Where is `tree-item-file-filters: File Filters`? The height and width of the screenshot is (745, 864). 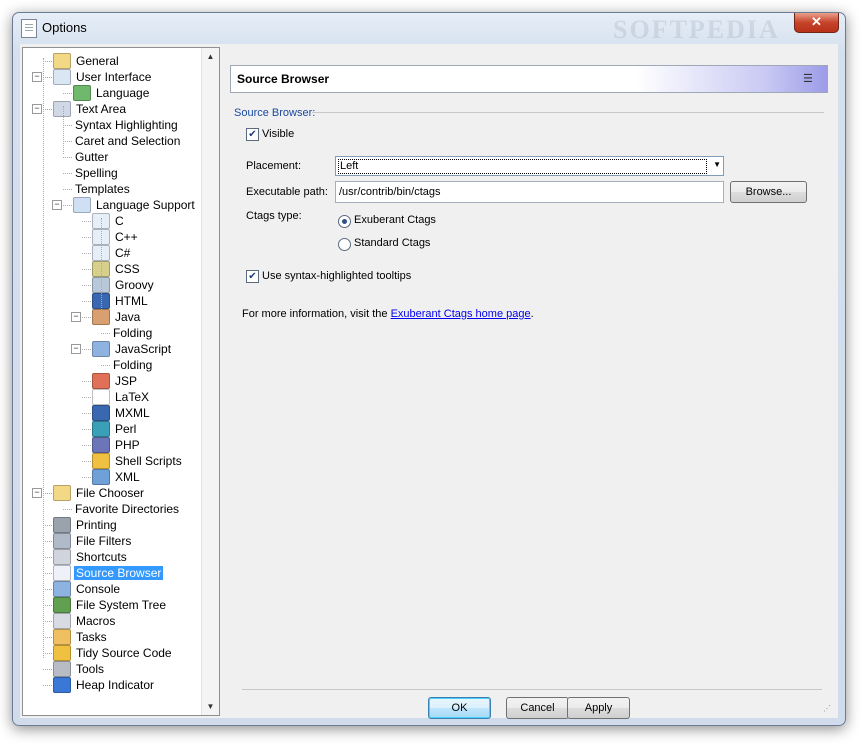 tree-item-file-filters: File Filters is located at coordinates (93, 540).